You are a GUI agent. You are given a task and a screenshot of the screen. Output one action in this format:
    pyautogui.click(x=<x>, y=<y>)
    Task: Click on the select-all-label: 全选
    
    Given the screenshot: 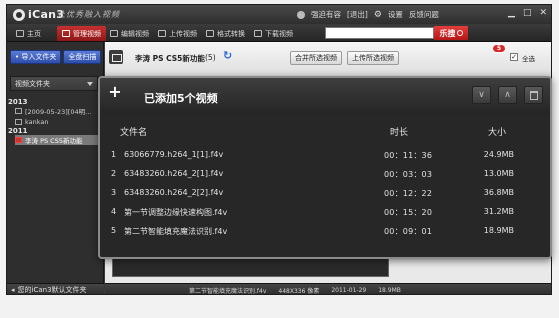 What is the action you would take?
    pyautogui.click(x=528, y=59)
    